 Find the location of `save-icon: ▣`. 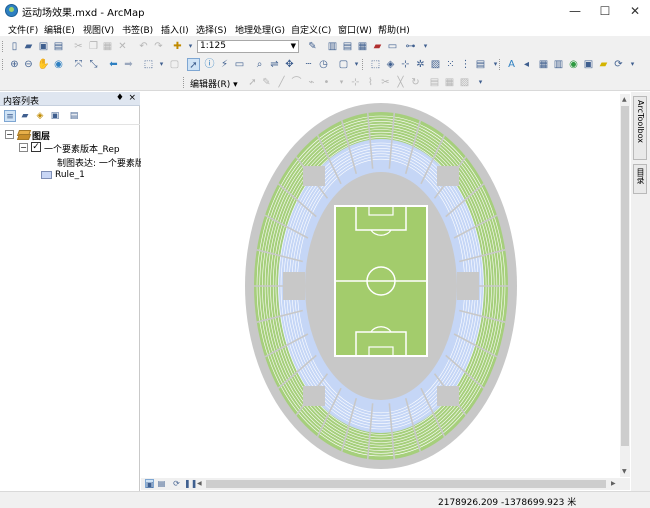

save-icon: ▣ is located at coordinates (43, 46).